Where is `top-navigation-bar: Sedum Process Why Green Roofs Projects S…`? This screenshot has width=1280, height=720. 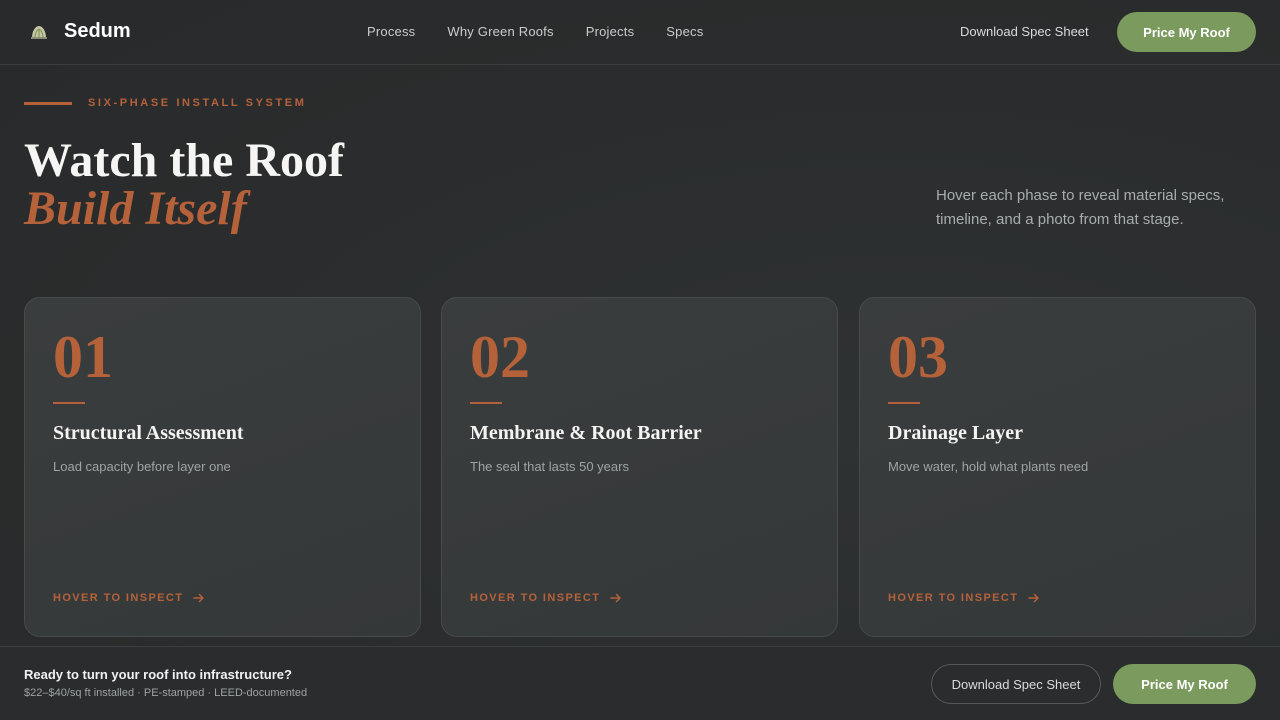
top-navigation-bar: Sedum Process Why Green Roofs Projects S… is located at coordinates (640, 32).